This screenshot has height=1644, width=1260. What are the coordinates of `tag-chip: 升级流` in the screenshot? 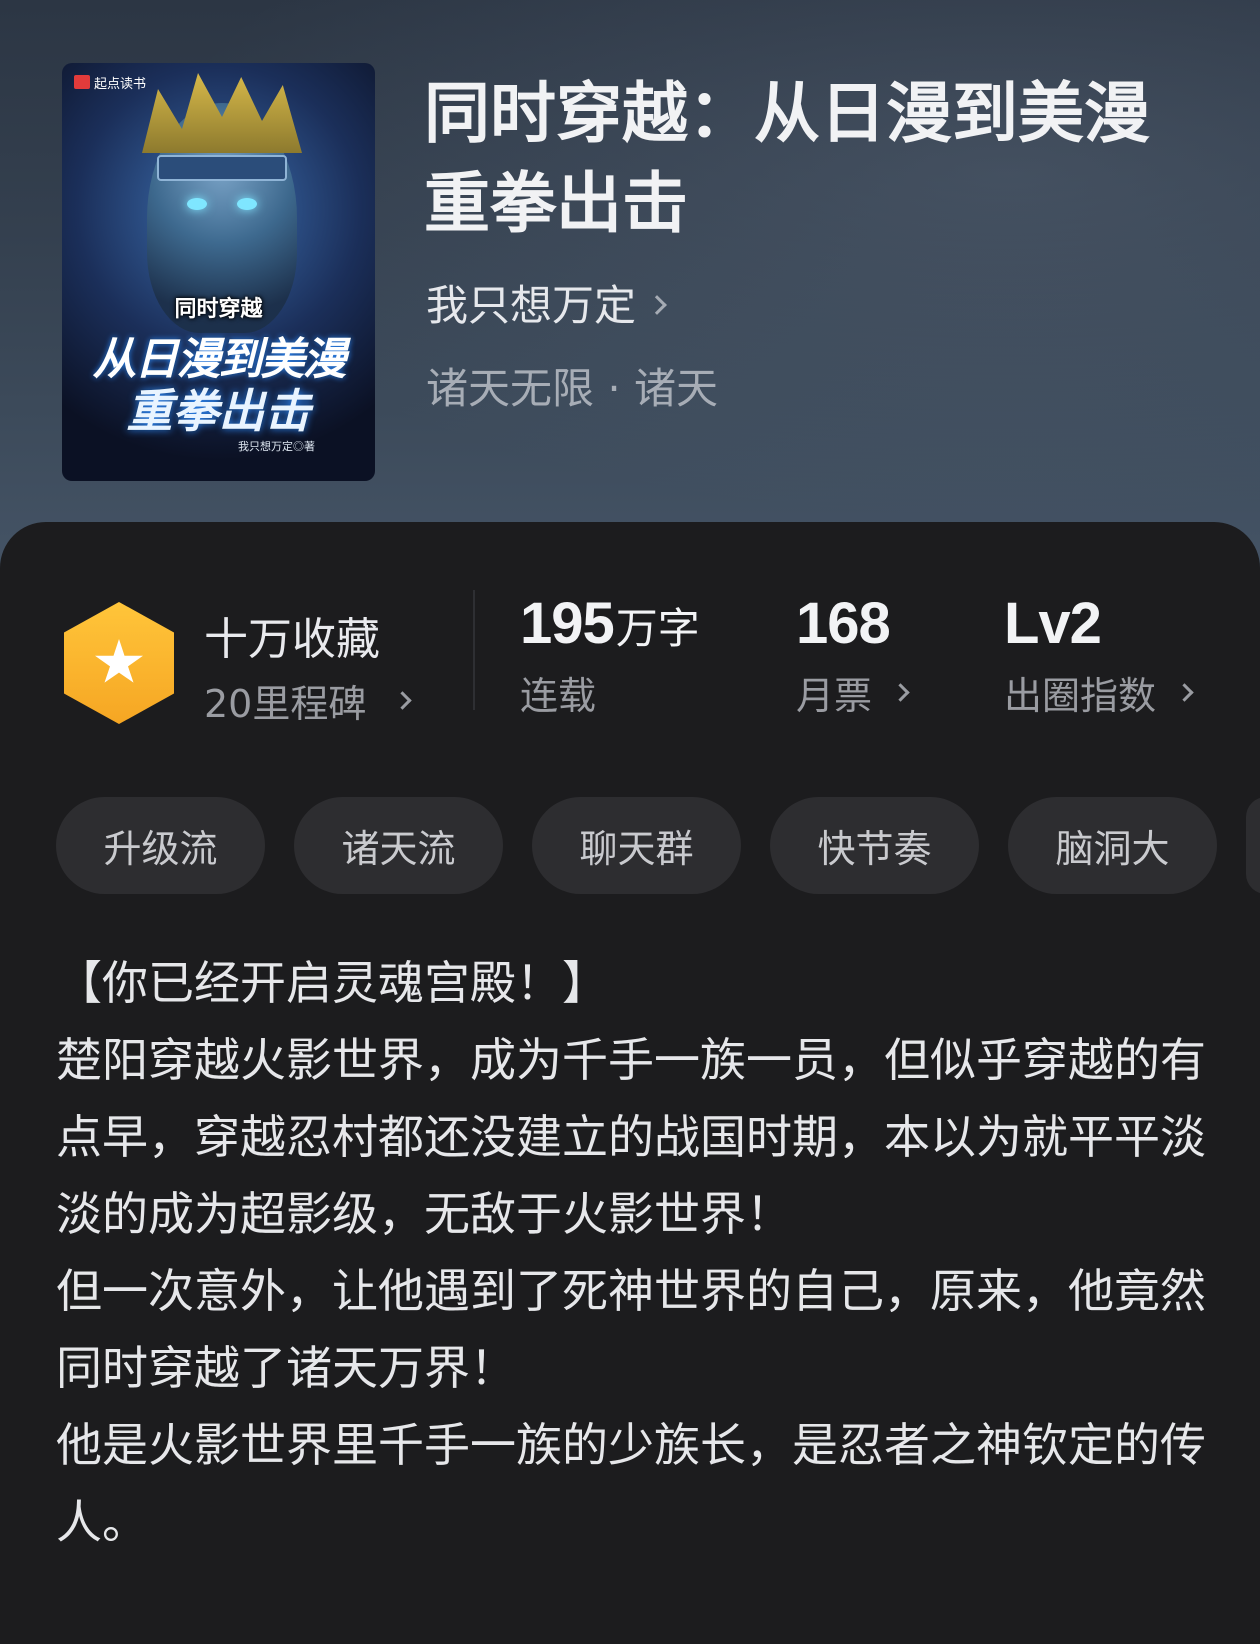 It's located at (160, 845).